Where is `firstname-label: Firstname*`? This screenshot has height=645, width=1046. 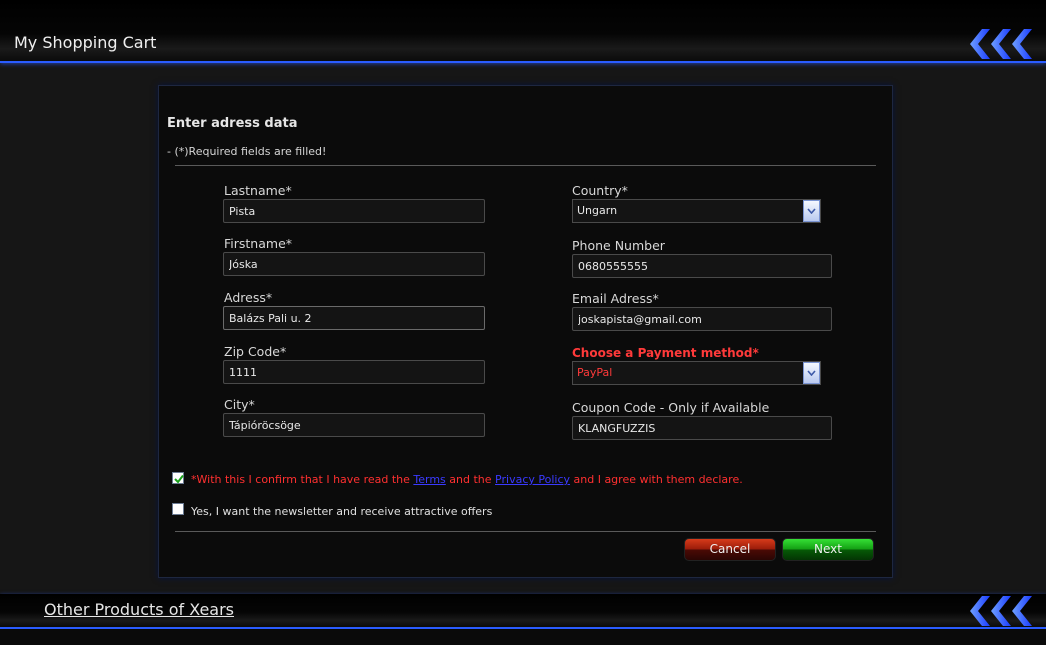
firstname-label: Firstname* is located at coordinates (258, 243).